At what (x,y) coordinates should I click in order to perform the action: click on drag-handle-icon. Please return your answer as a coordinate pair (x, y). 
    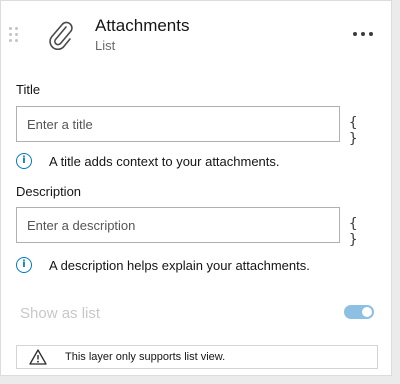
    Looking at the image, I should click on (15, 37).